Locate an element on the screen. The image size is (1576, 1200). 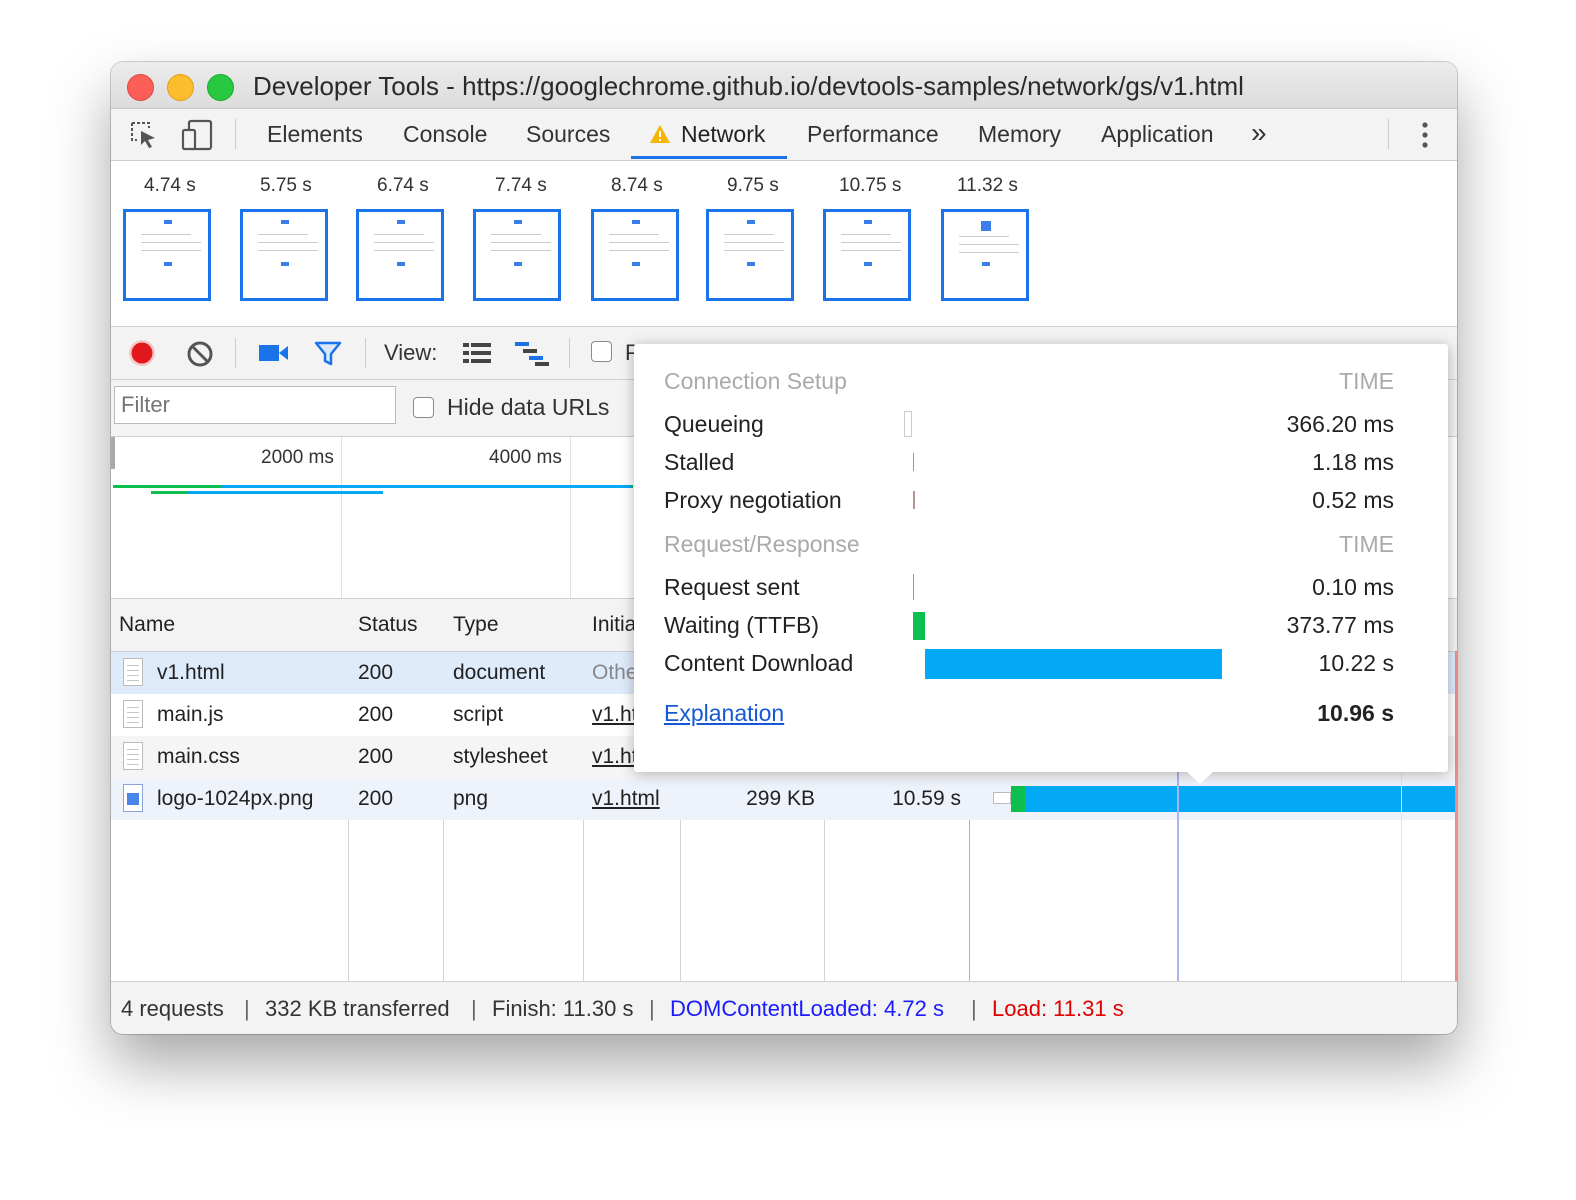
timing-value: 1.18 ms is located at coordinates (1353, 462).